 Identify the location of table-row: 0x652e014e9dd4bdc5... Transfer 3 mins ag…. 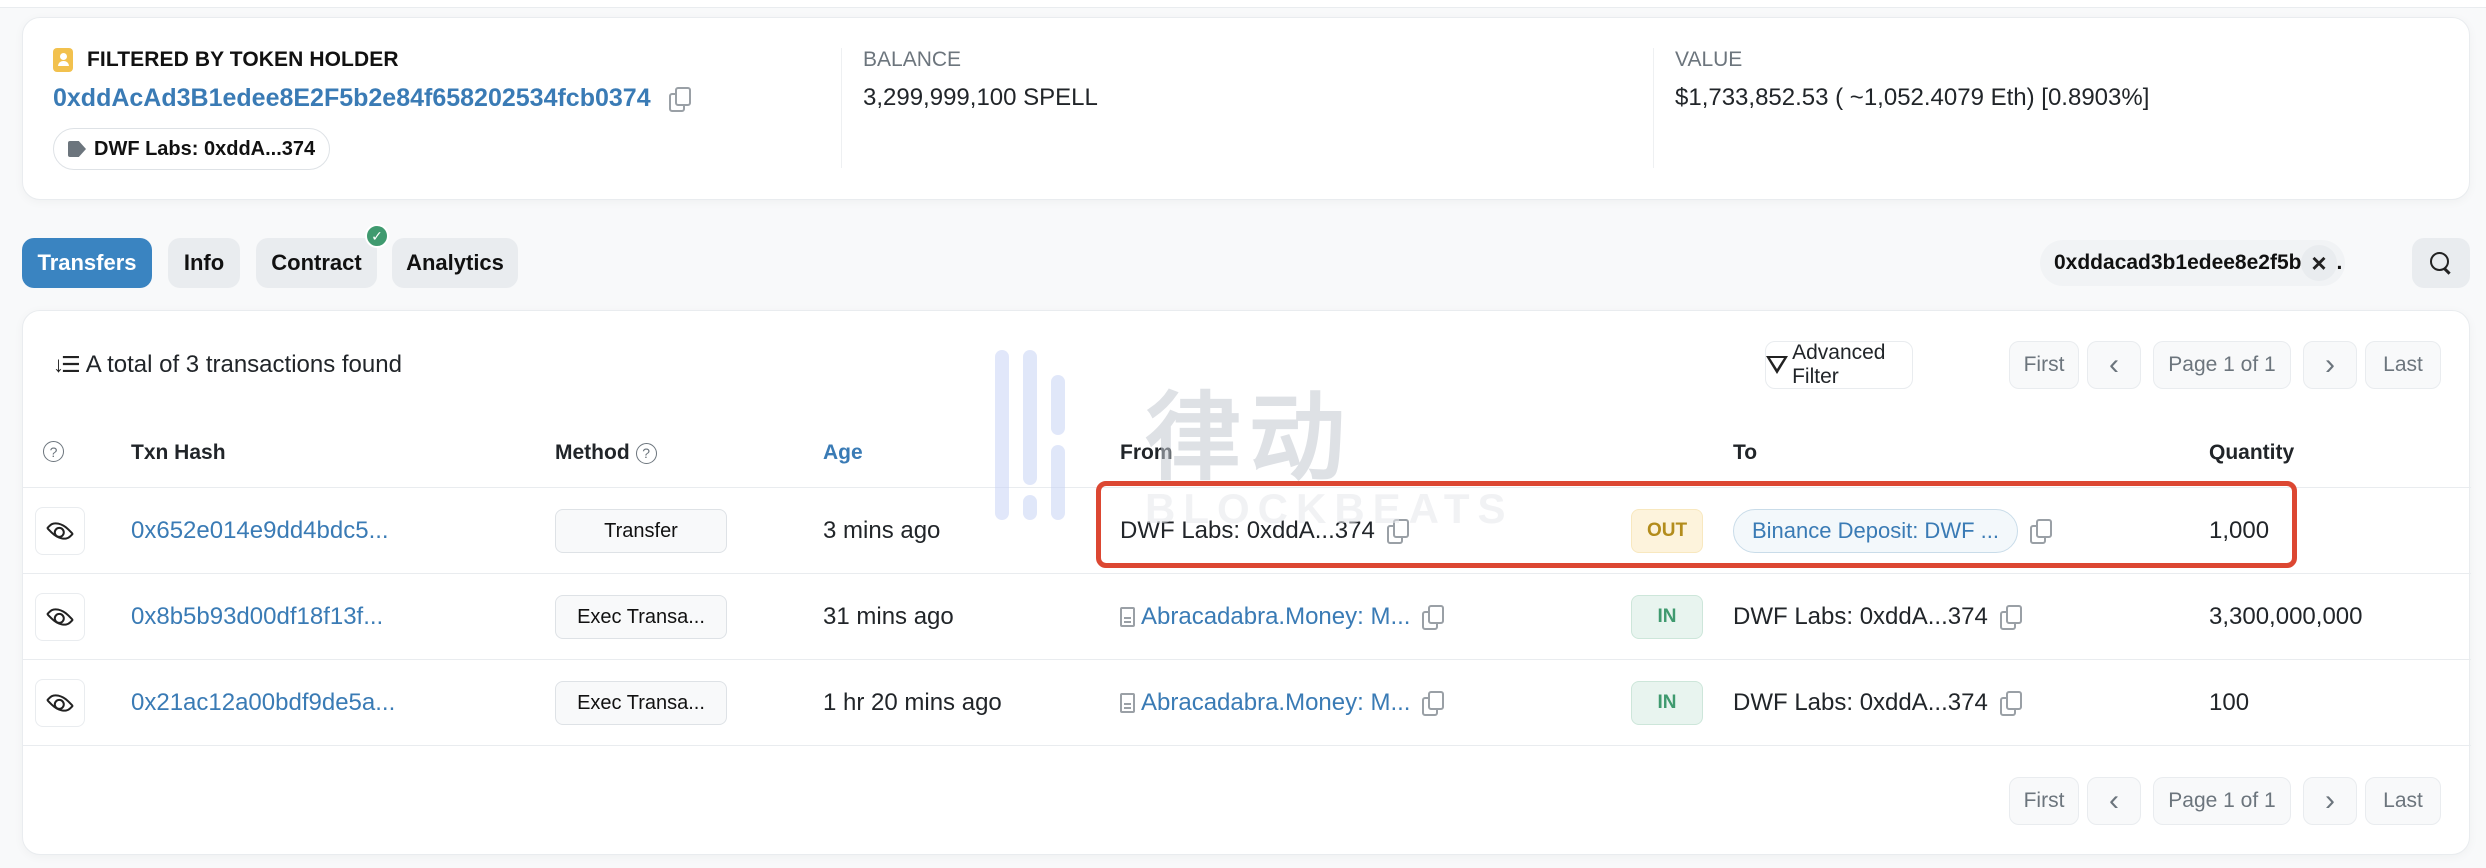
(1247, 531).